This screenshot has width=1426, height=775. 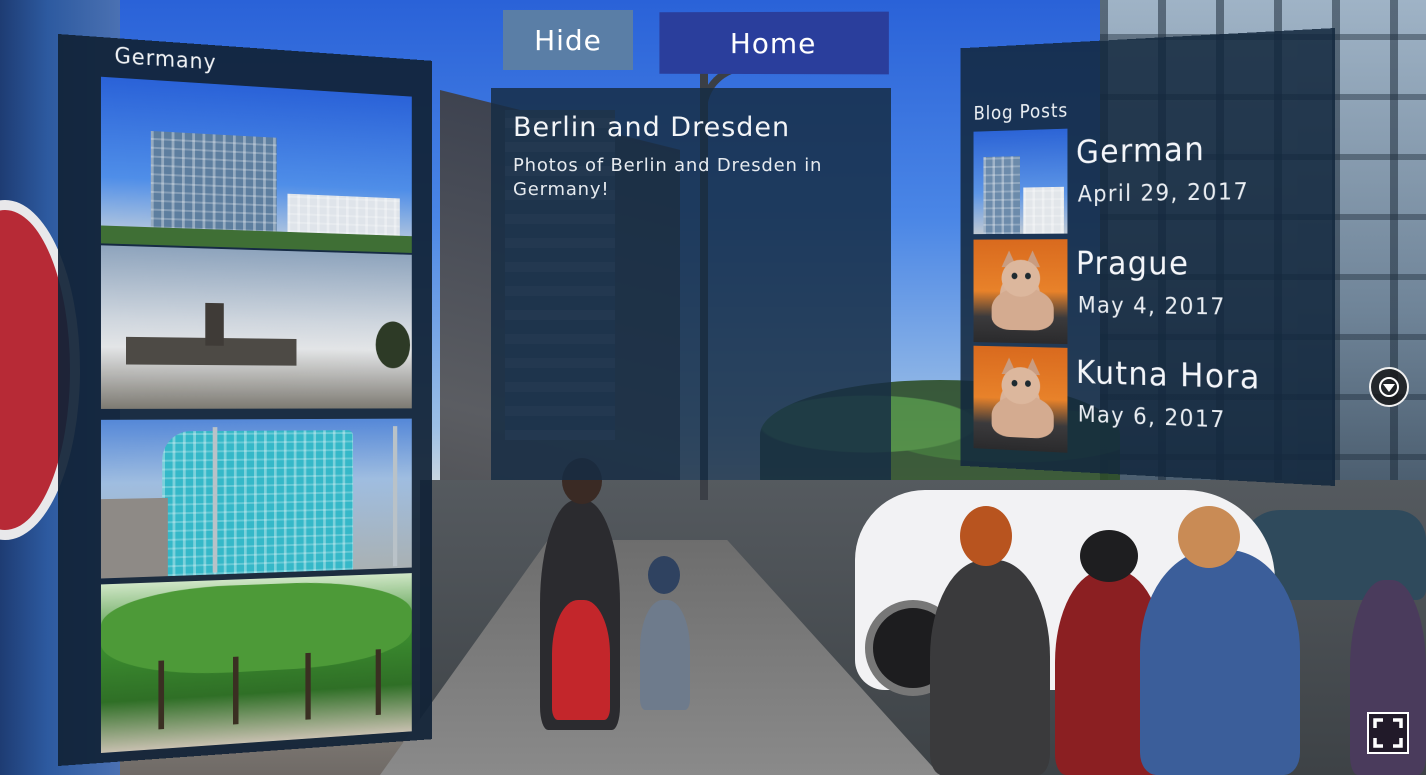 What do you see at coordinates (393, 345) in the screenshot?
I see `tree` at bounding box center [393, 345].